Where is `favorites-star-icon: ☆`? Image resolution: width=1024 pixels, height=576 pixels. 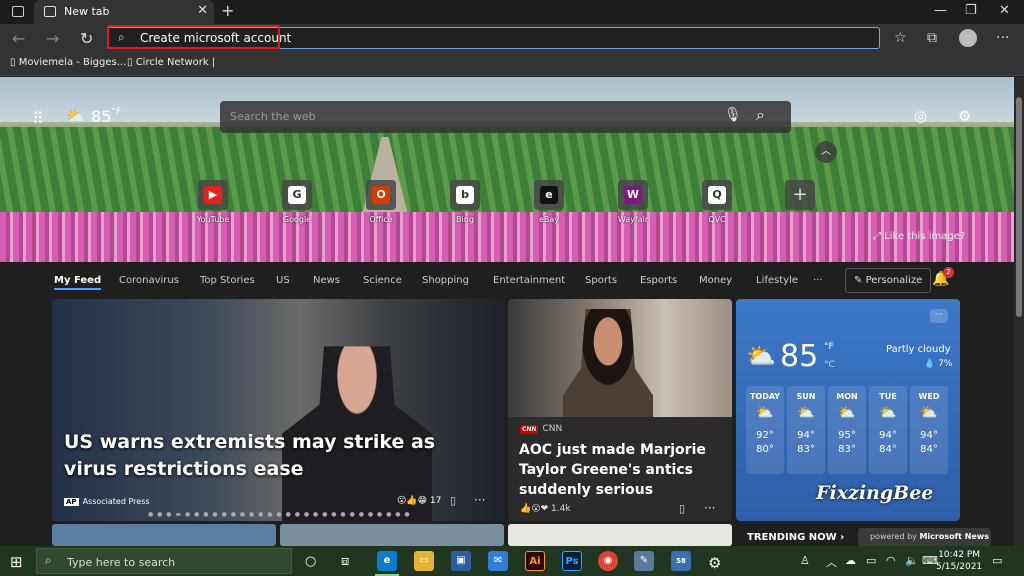
favorites-star-icon: ☆ is located at coordinates (900, 38).